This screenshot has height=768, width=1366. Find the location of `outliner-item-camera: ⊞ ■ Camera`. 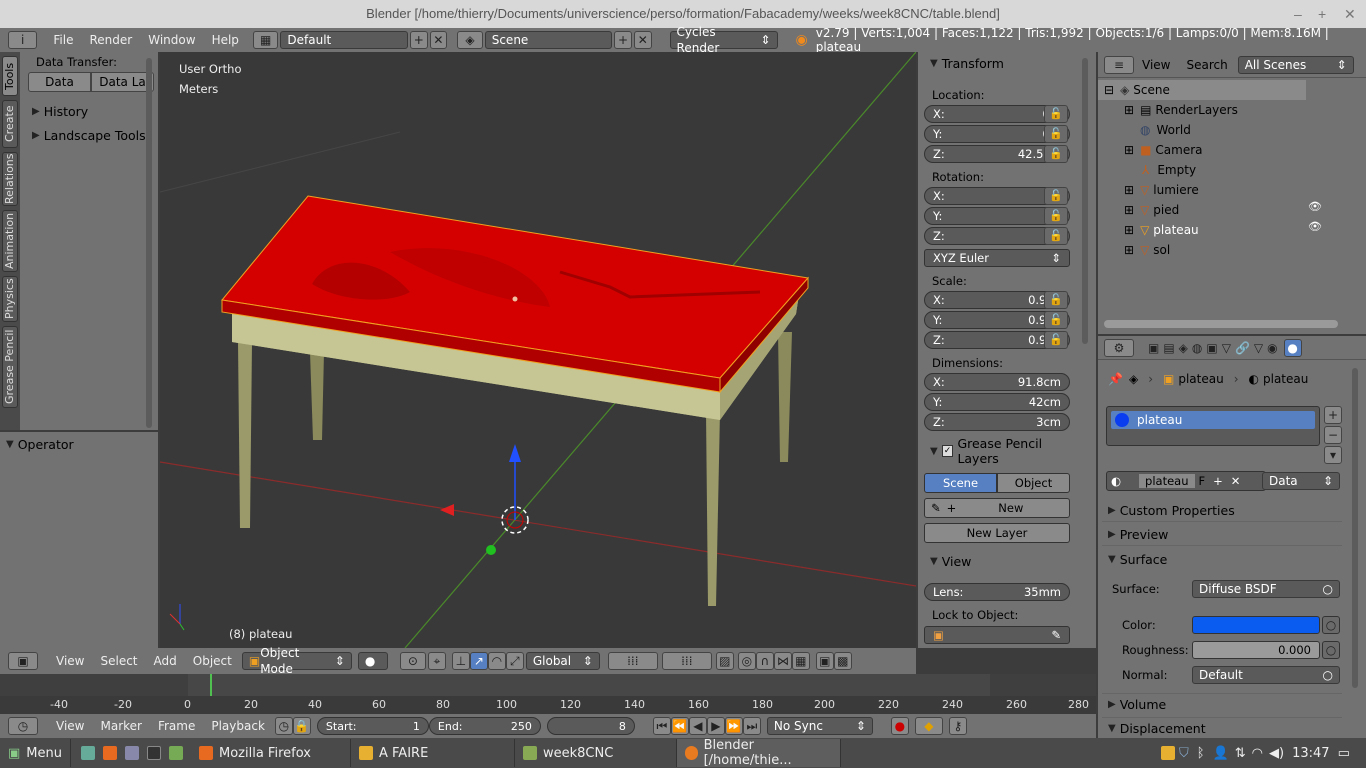

outliner-item-camera: ⊞ ■ Camera is located at coordinates (1232, 150).